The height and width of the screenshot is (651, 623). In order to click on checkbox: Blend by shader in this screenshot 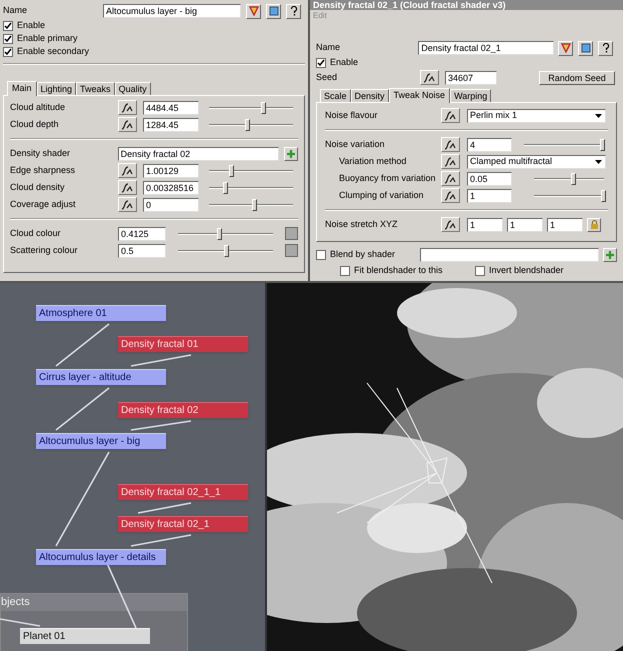, I will do `click(368, 255)`.